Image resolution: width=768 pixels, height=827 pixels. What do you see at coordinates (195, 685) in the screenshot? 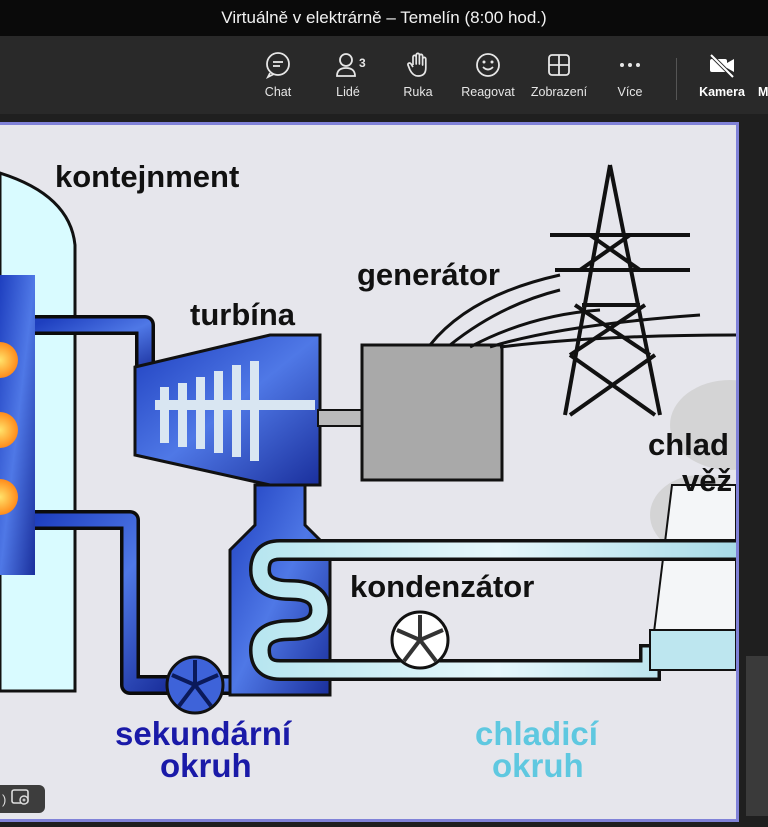
I see `secondary-pump` at bounding box center [195, 685].